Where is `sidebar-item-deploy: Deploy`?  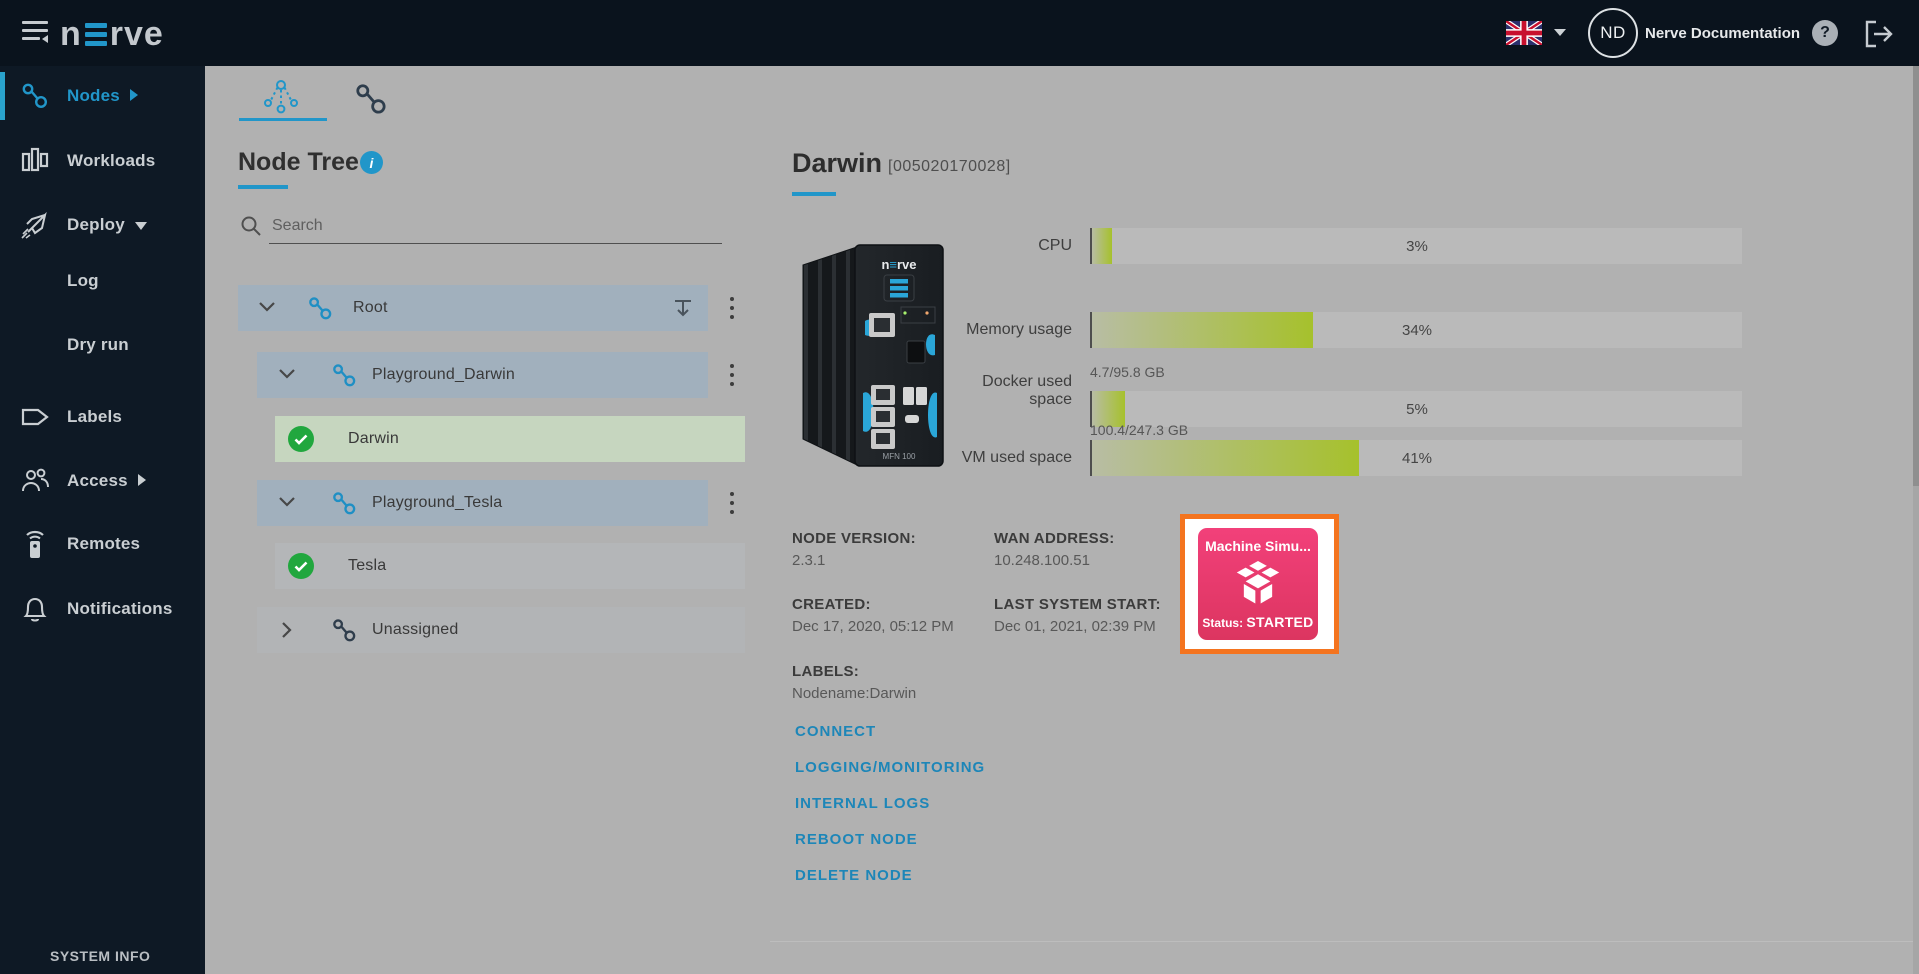 sidebar-item-deploy: Deploy is located at coordinates (102, 225).